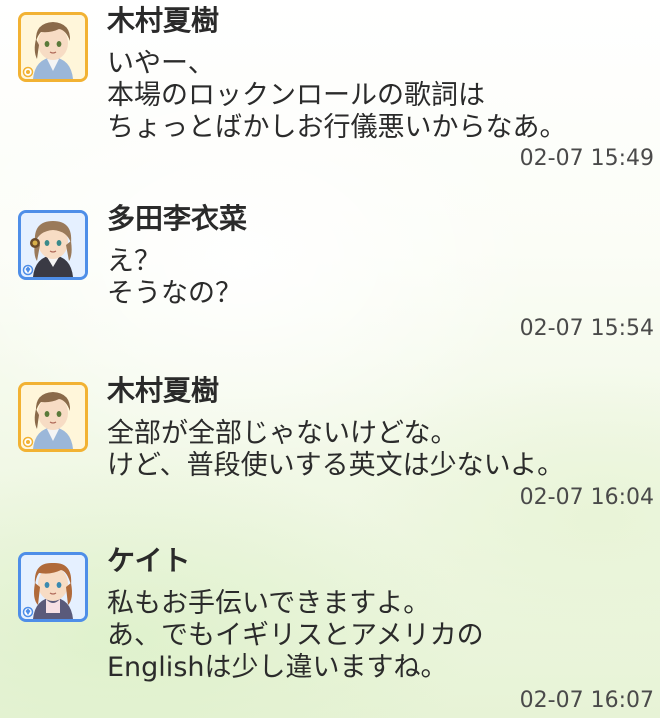 Image resolution: width=660 pixels, height=718 pixels. I want to click on message-line: いやー、, so click(161, 63).